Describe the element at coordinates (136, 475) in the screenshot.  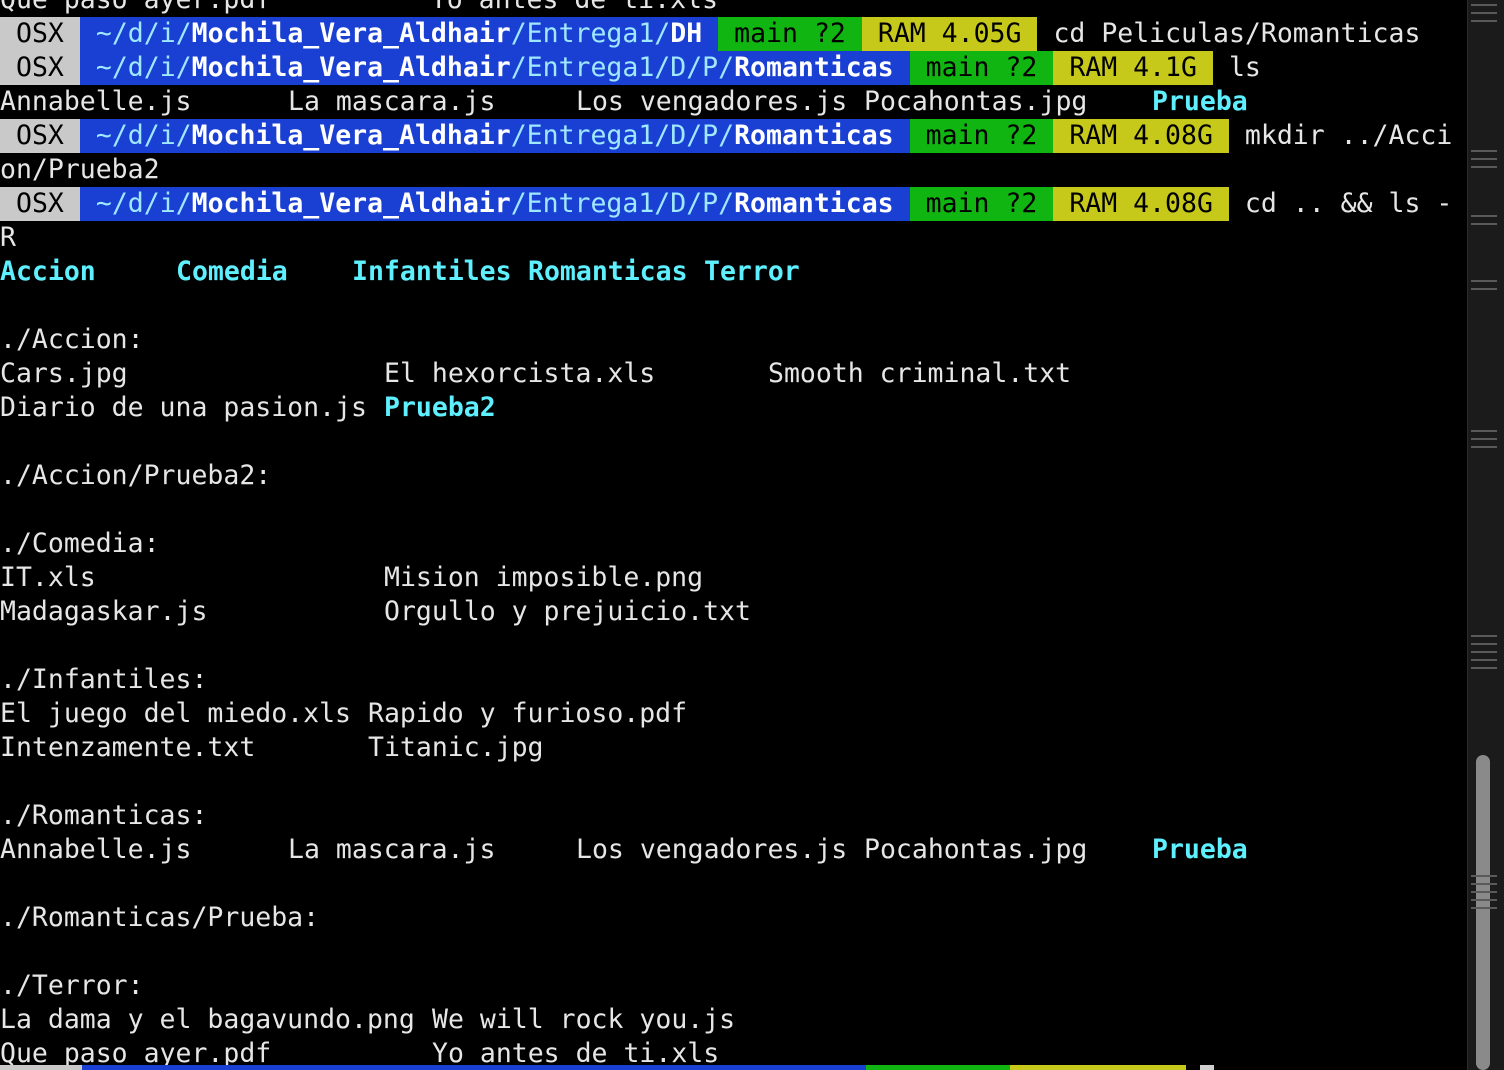
I see `section-header: ./Accion/Prueba2:` at that location.